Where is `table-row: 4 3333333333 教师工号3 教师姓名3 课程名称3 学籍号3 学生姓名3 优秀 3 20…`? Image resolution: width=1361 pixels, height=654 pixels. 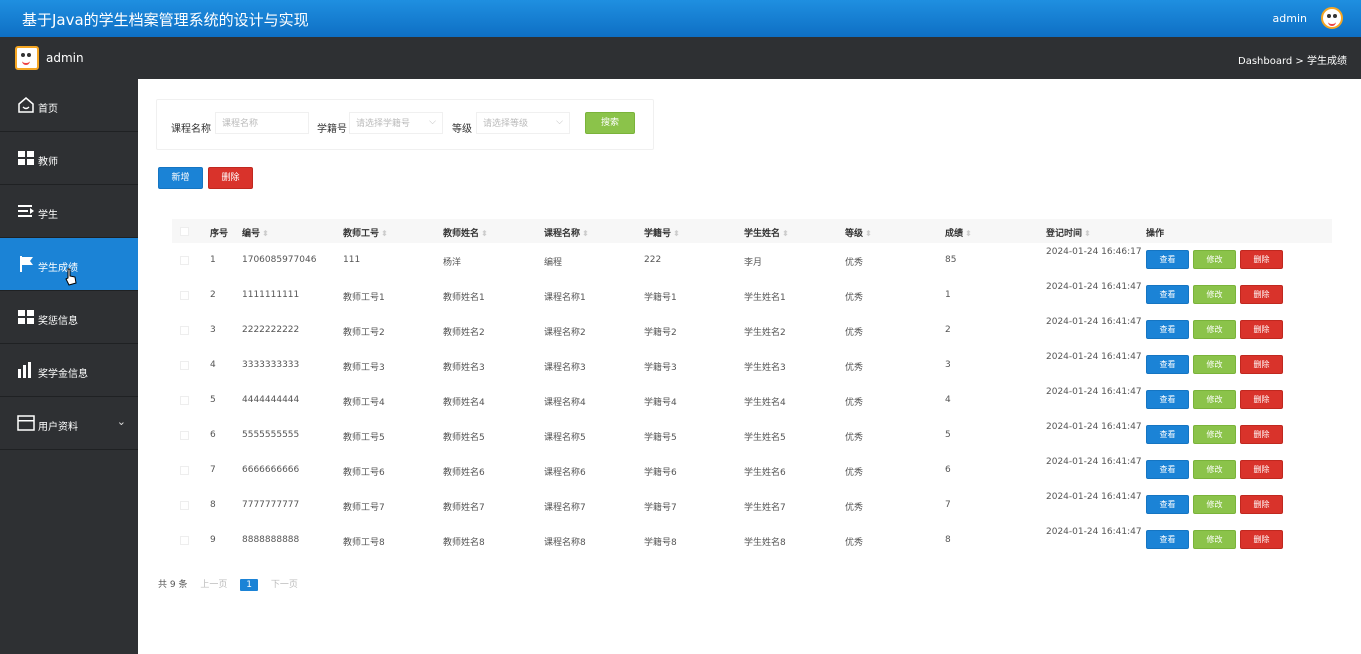
table-row: 4 3333333333 教师工号3 教师姓名3 课程名称3 学籍号3 学生姓名3 优秀 3 20… is located at coordinates (752, 365).